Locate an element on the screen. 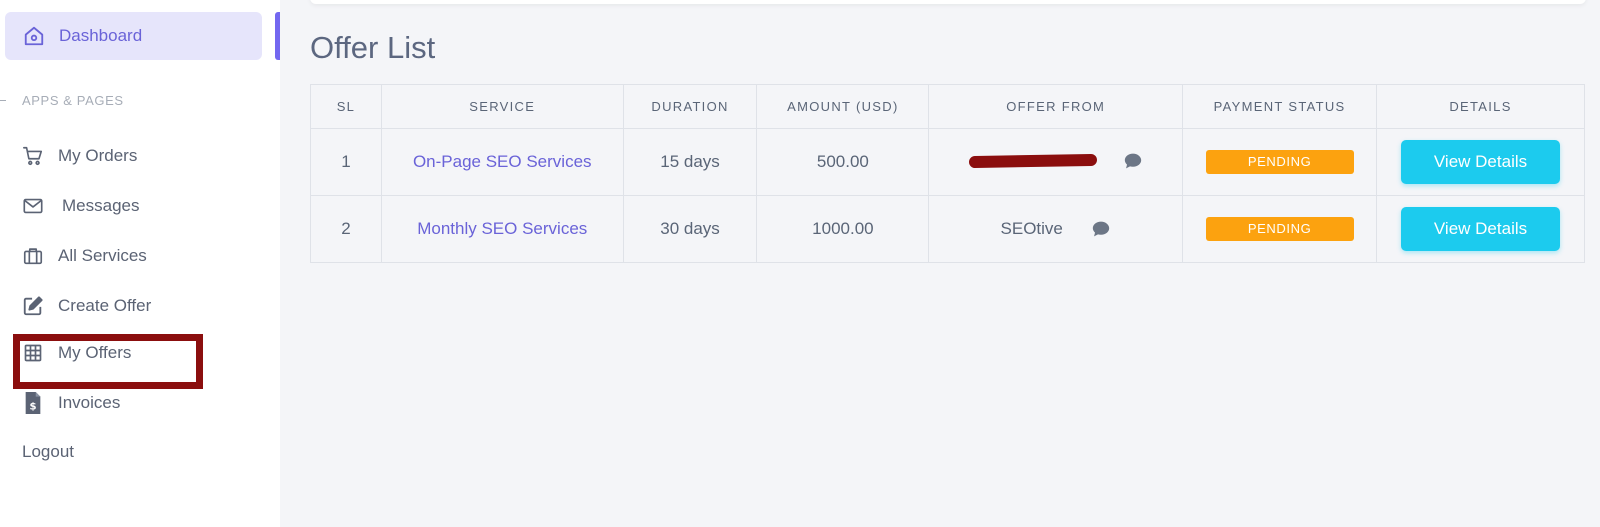  service-link: On-Page SEO Services is located at coordinates (502, 161).